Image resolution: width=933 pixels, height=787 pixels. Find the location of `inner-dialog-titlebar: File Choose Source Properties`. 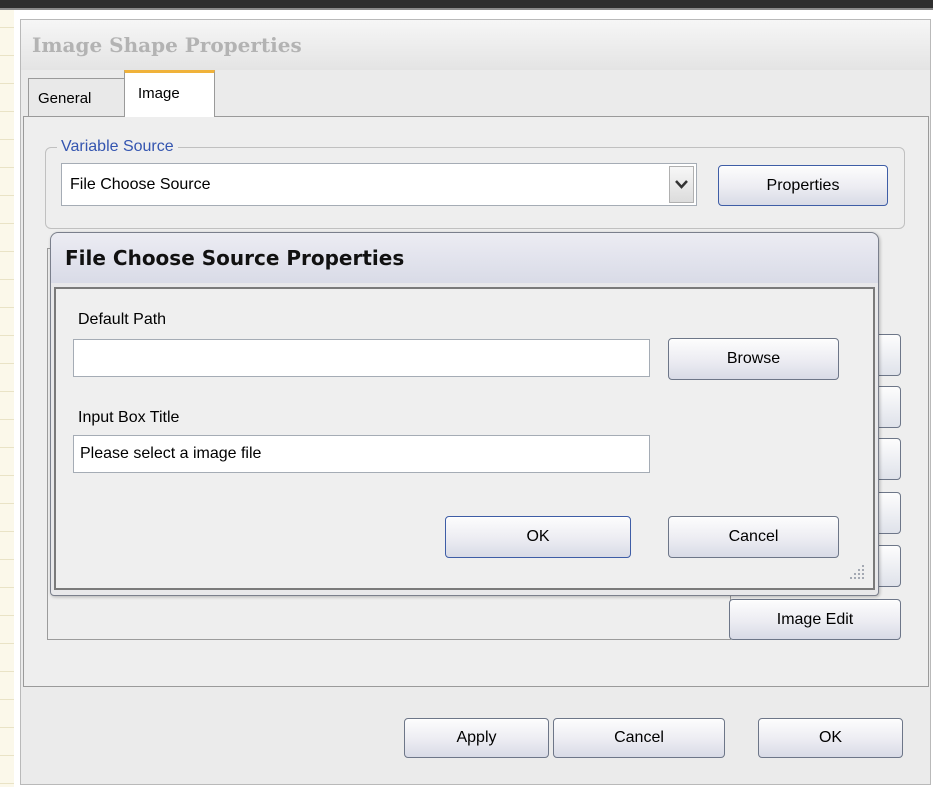

inner-dialog-titlebar: File Choose Source Properties is located at coordinates (464, 258).